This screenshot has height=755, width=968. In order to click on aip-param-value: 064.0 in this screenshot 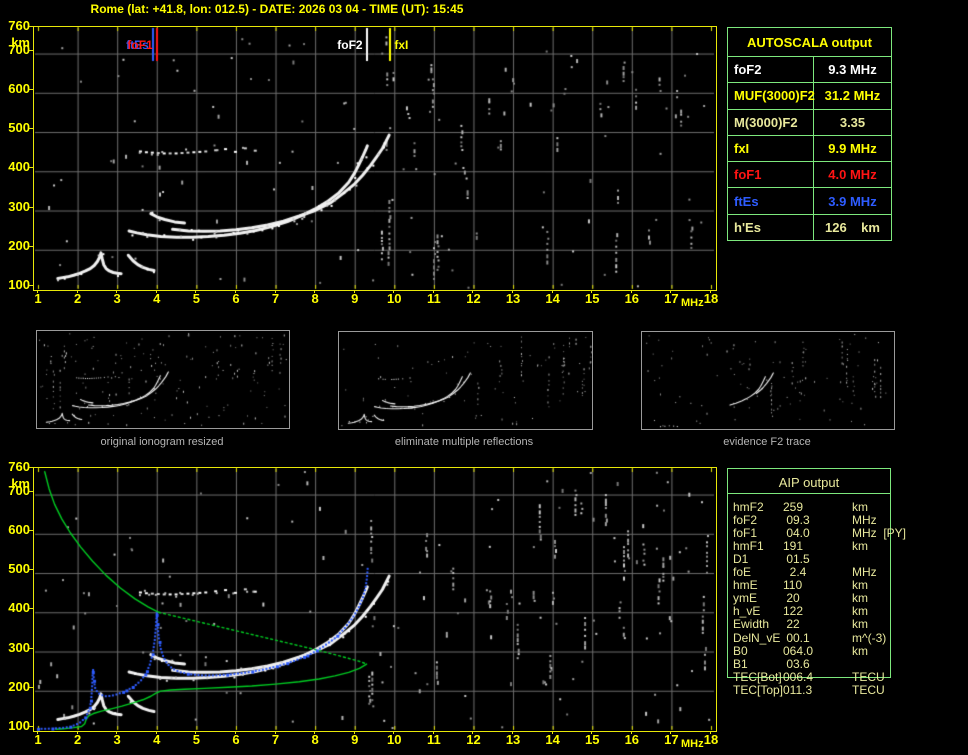, I will do `click(798, 650)`.